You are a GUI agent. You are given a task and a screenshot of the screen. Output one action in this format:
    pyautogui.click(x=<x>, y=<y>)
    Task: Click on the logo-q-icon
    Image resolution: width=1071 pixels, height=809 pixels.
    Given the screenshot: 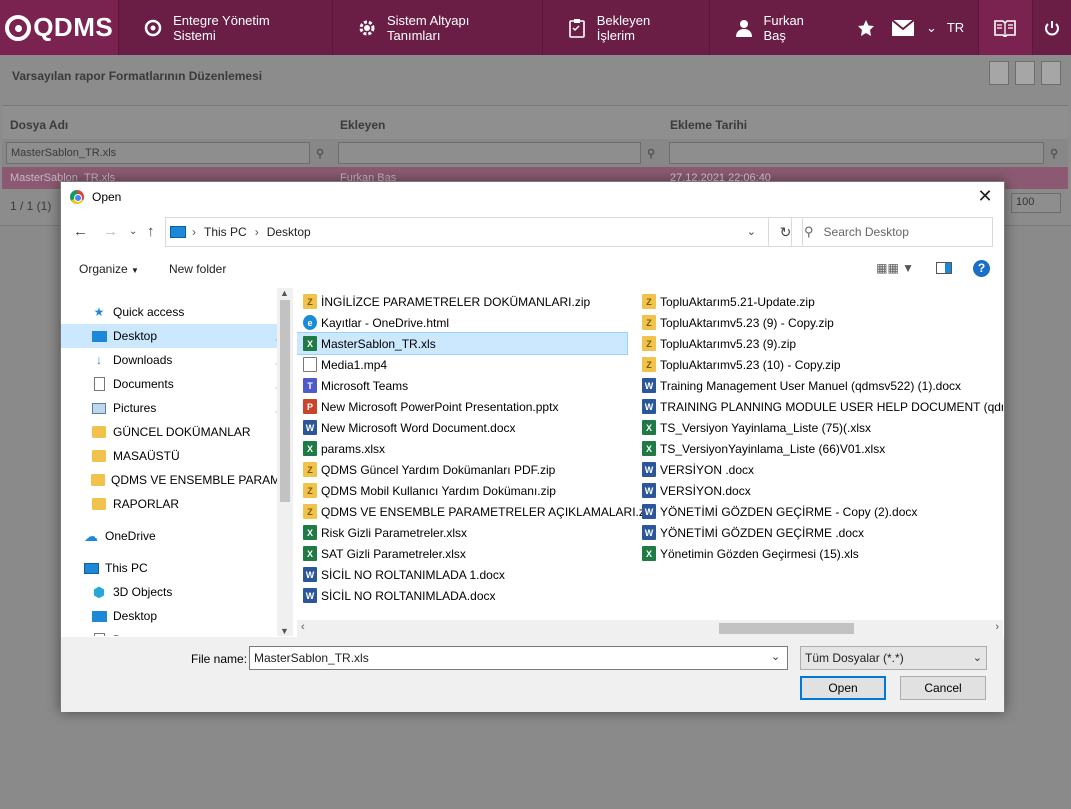 What is the action you would take?
    pyautogui.click(x=18, y=27)
    